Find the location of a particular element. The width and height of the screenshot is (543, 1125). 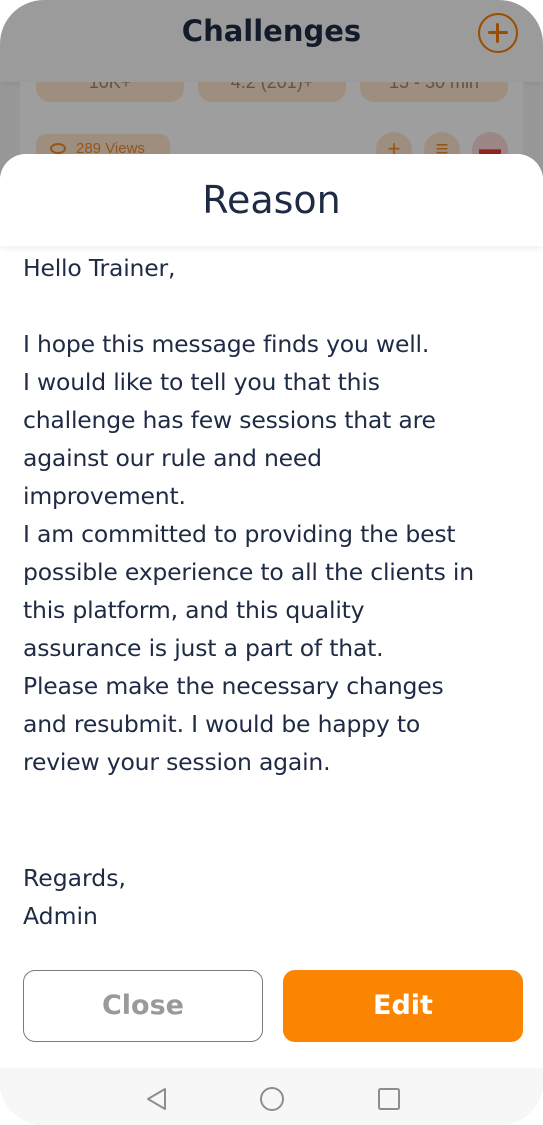

edit-button: Edit is located at coordinates (403, 1006).